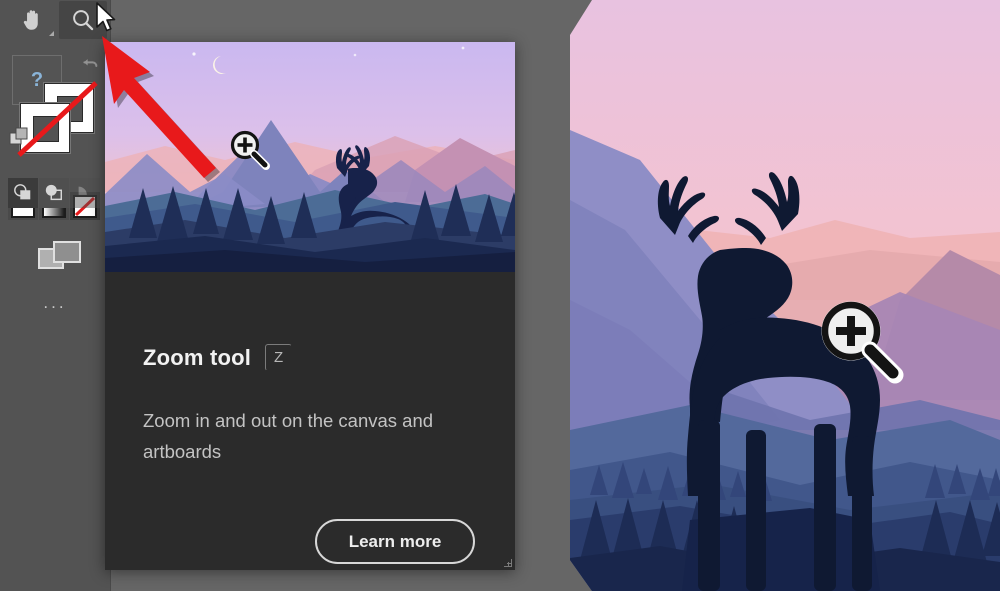  I want to click on help-label: ?, so click(37, 79).